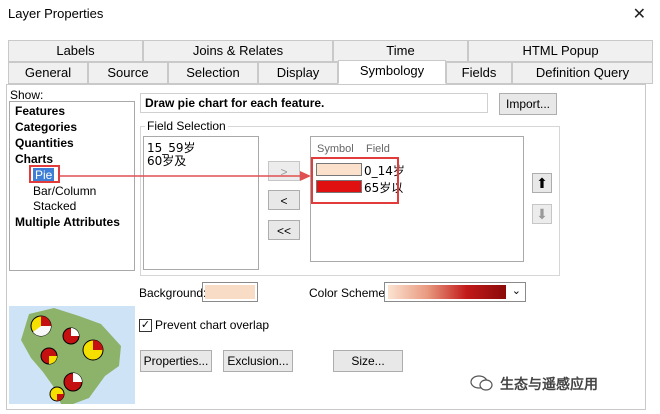 The height and width of the screenshot is (414, 660). I want to click on pie-highlight-frame, so click(44, 174).